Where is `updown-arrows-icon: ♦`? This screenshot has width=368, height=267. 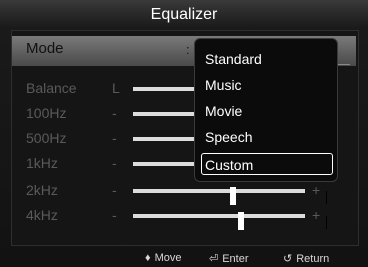 updown-arrows-icon: ♦ is located at coordinates (148, 258).